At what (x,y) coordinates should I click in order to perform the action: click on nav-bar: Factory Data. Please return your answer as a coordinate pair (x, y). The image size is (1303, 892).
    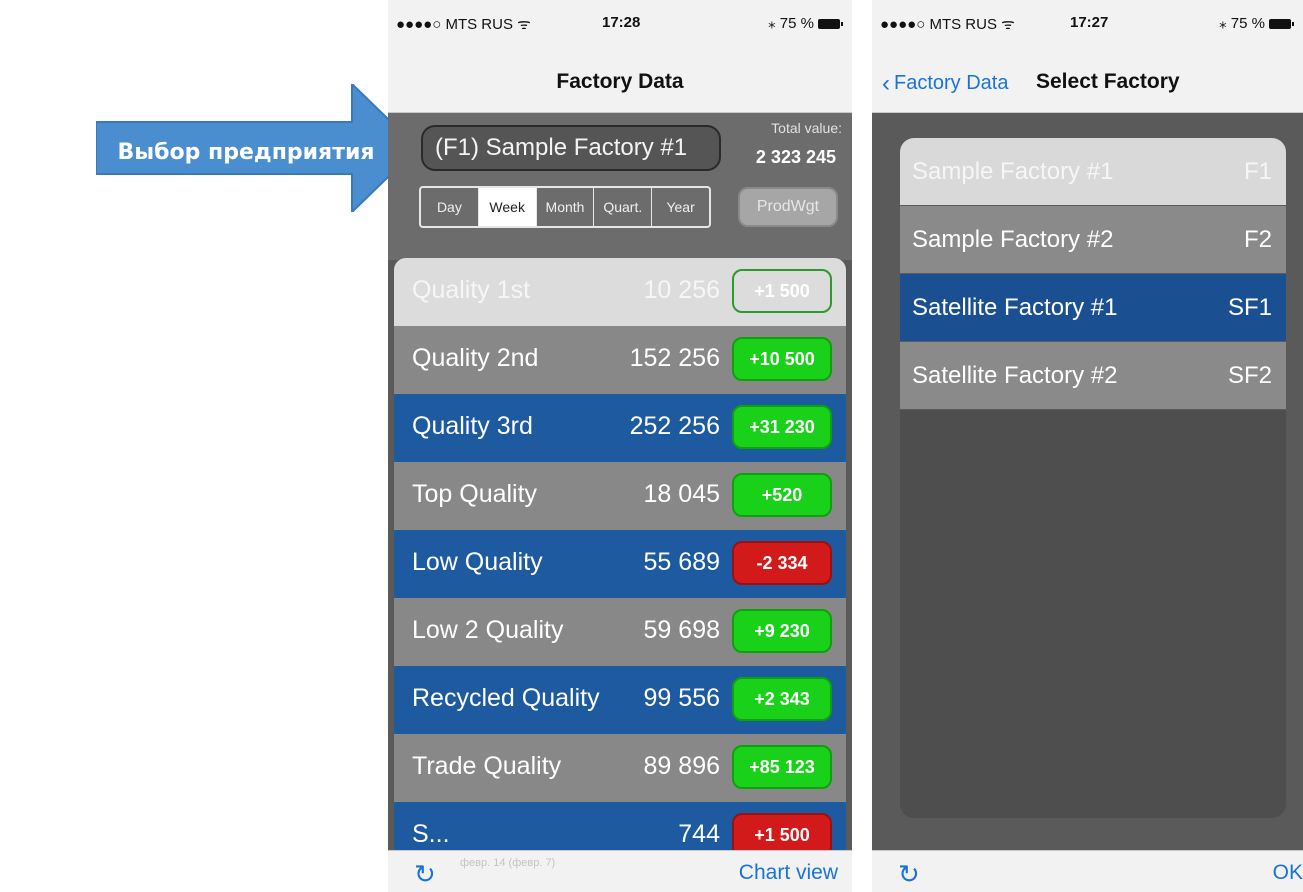
    Looking at the image, I should click on (620, 76).